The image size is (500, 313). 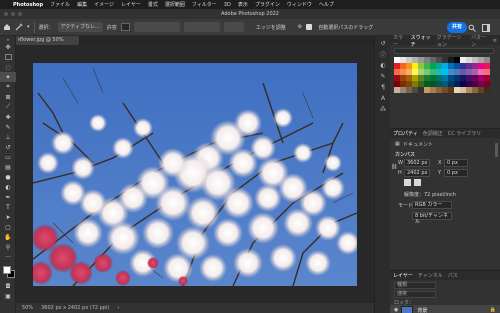 What do you see at coordinates (493, 310) in the screenshot?
I see `lock-icon: 🔒` at bounding box center [493, 310].